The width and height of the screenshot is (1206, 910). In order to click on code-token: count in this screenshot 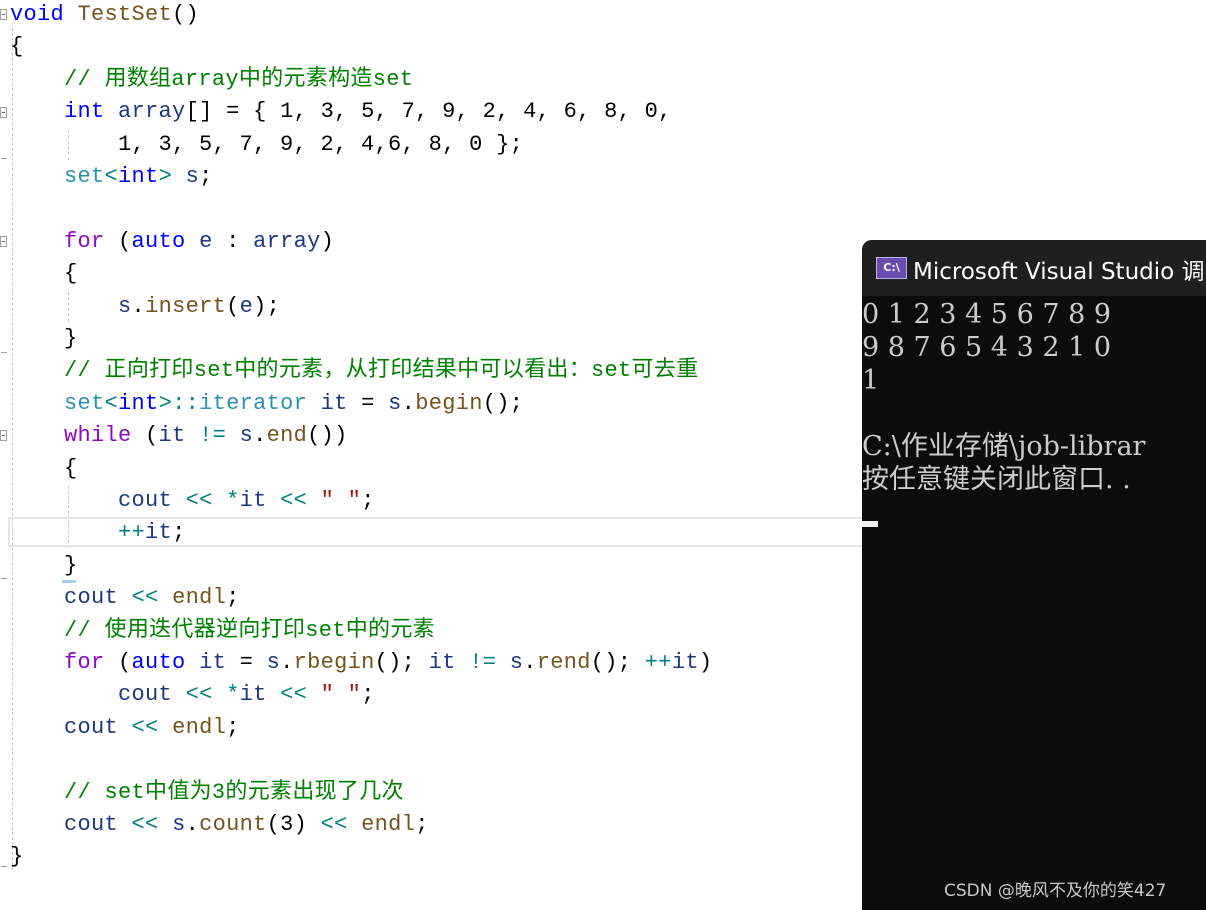, I will do `click(233, 824)`.